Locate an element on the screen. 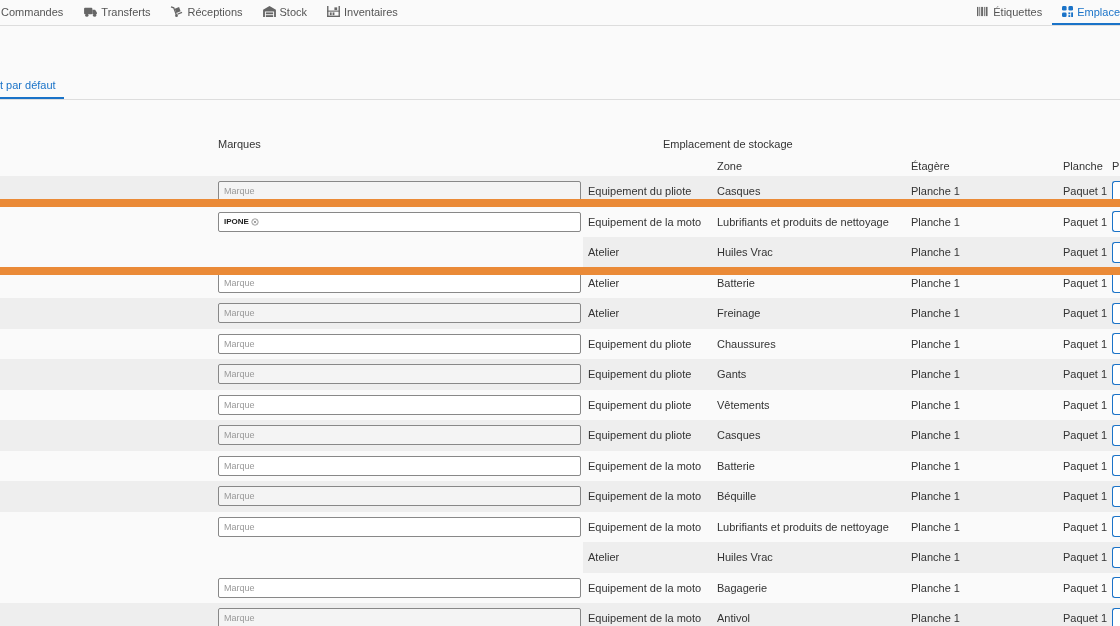 The image size is (1120, 626). table-cell-text: Huiles Vrac is located at coordinates (745, 557).